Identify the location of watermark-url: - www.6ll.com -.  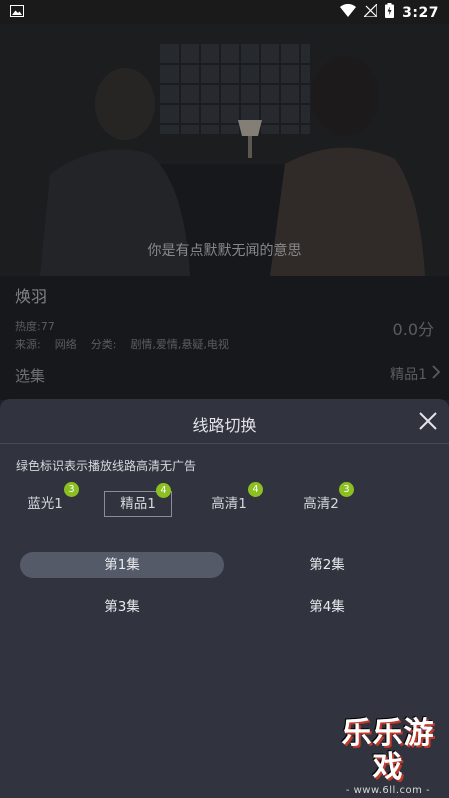
(388, 790).